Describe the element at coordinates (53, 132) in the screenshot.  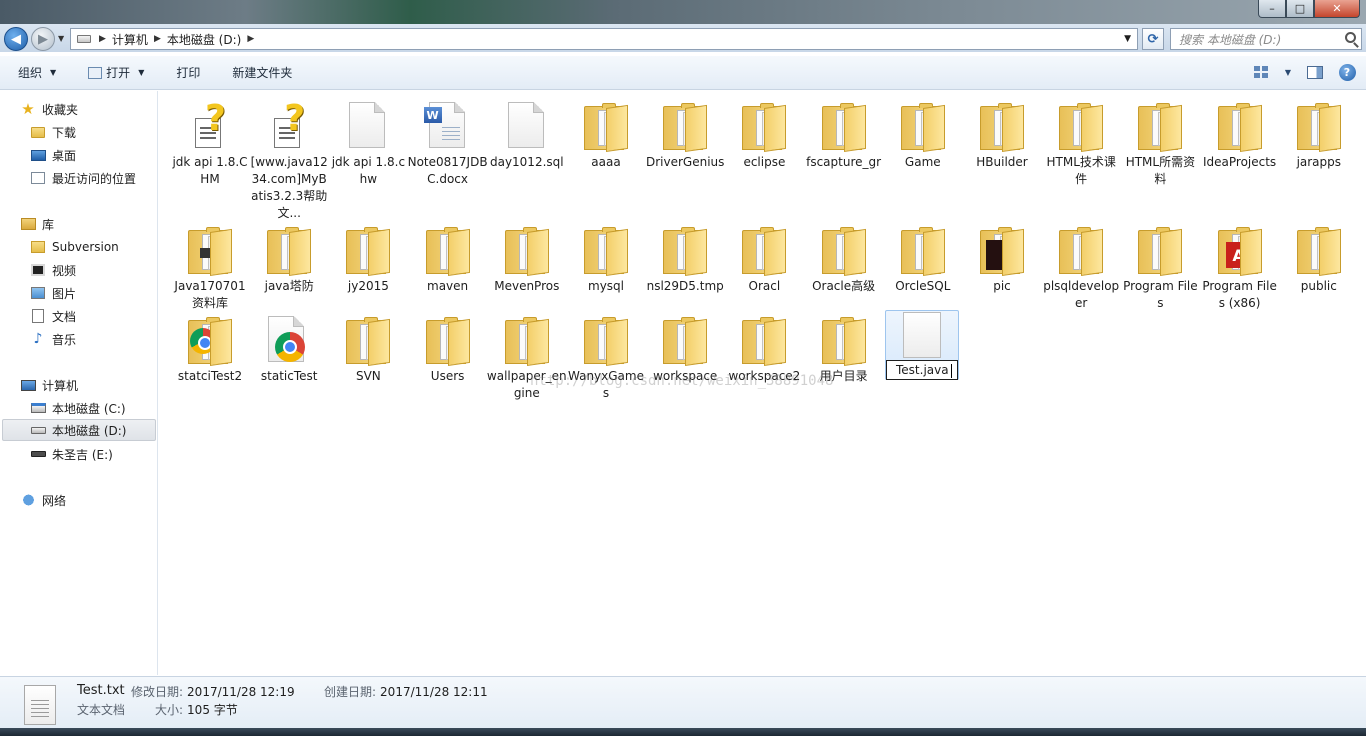
I see `nav-downloads: 下载` at that location.